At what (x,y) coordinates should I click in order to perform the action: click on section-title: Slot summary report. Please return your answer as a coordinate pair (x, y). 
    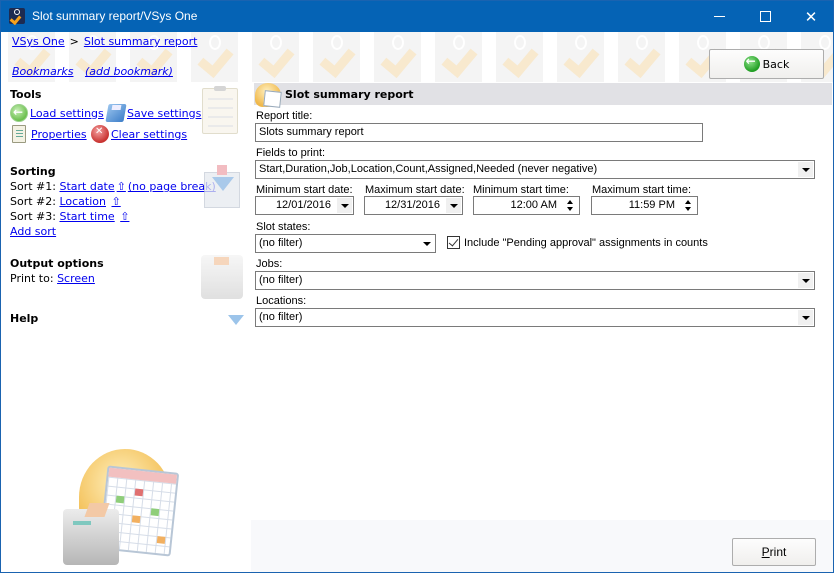
    Looking at the image, I should click on (349, 94).